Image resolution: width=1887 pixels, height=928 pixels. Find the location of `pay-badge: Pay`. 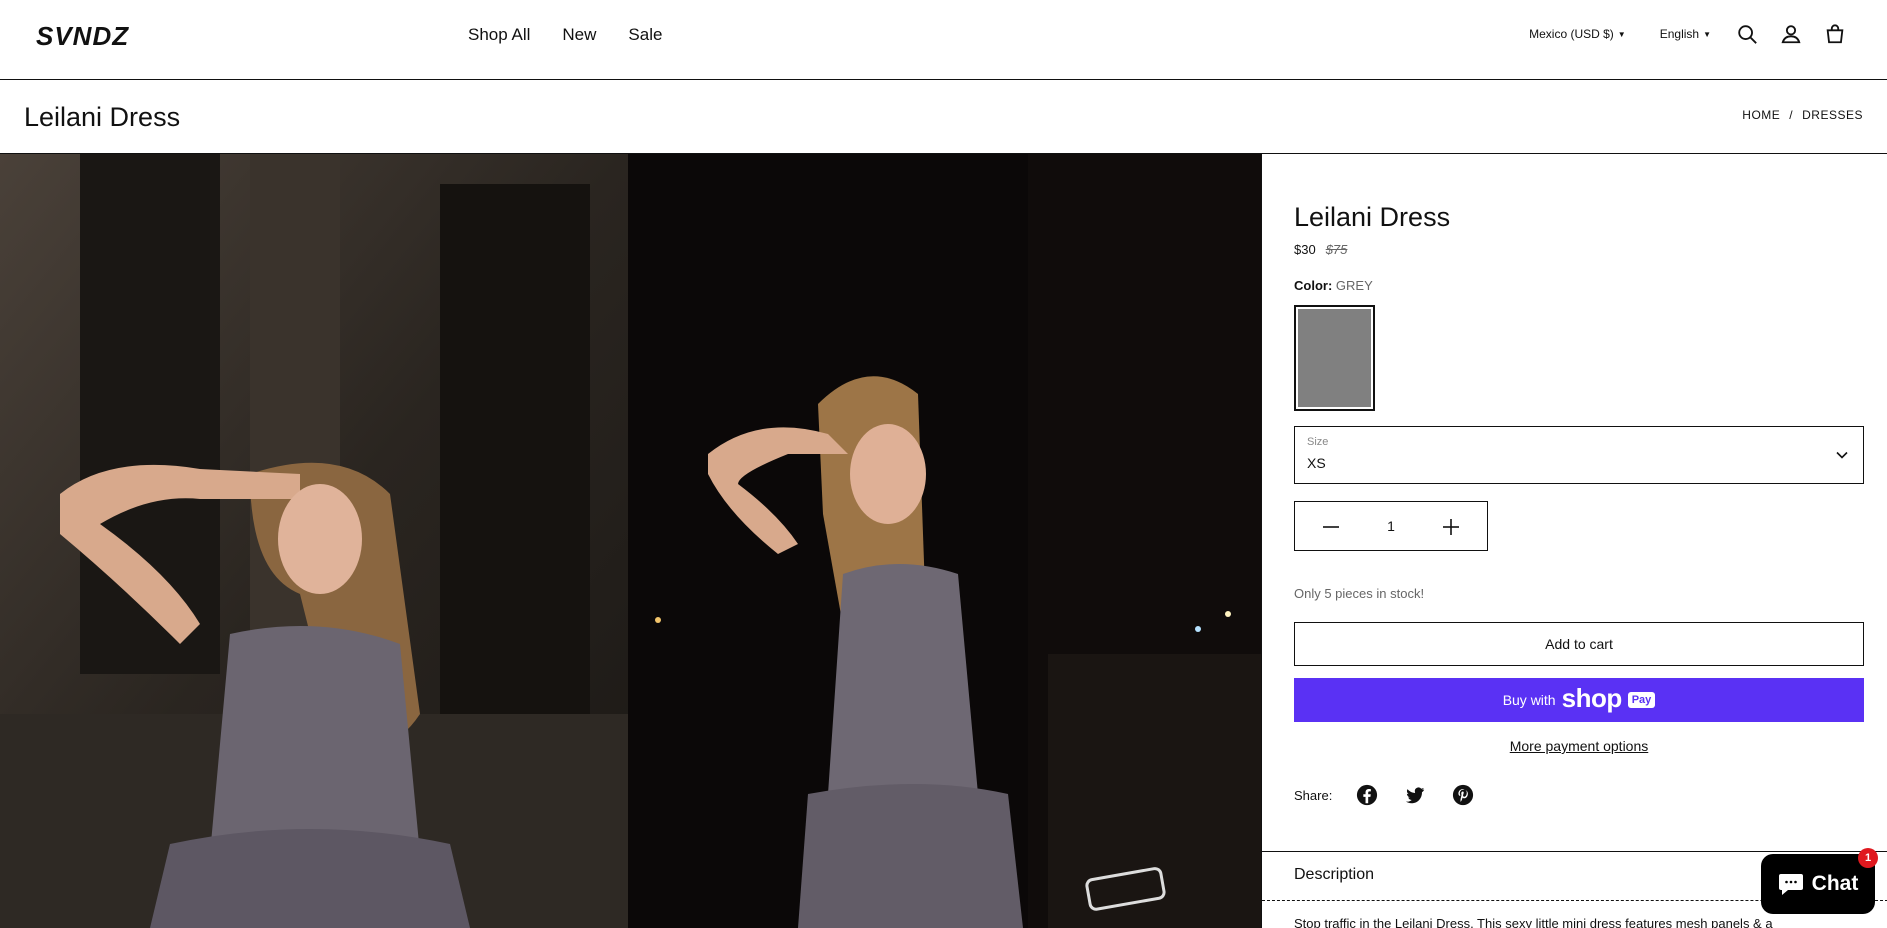

pay-badge: Pay is located at coordinates (1641, 700).